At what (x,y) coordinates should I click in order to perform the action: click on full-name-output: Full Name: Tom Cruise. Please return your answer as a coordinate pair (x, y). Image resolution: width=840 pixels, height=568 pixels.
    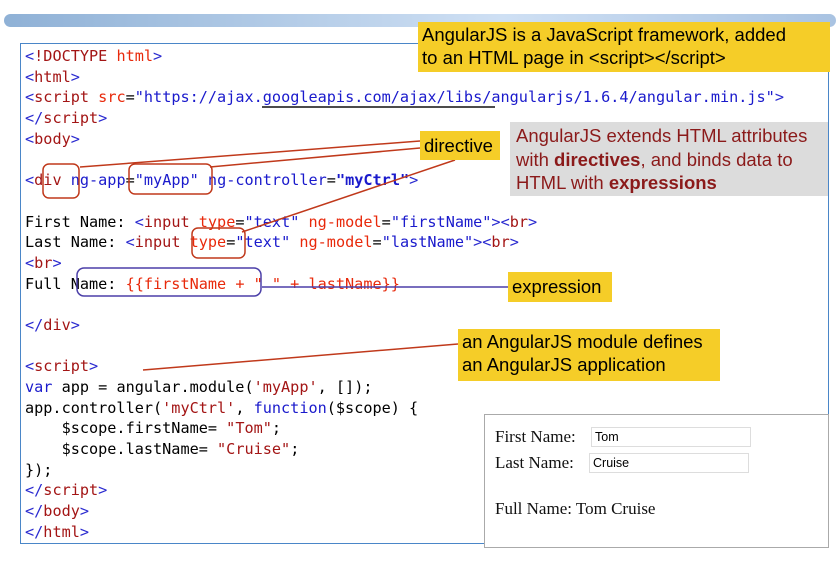
    Looking at the image, I should click on (575, 509).